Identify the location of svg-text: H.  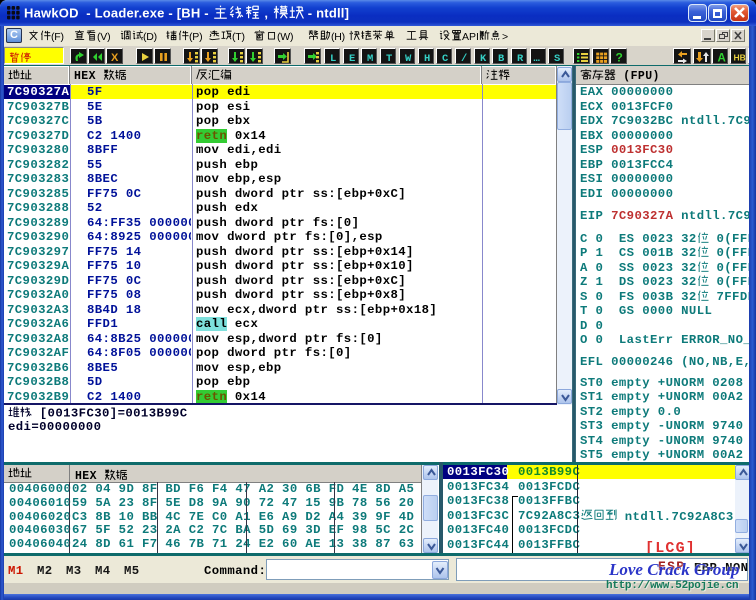
(427, 58).